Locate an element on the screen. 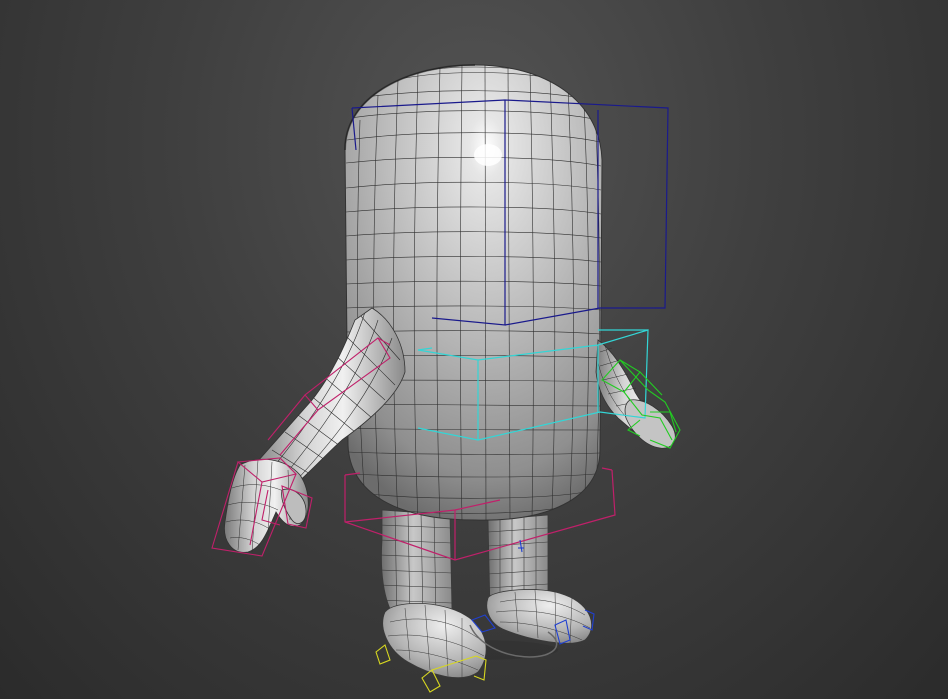  leg-left-mesh is located at coordinates (433, 594).